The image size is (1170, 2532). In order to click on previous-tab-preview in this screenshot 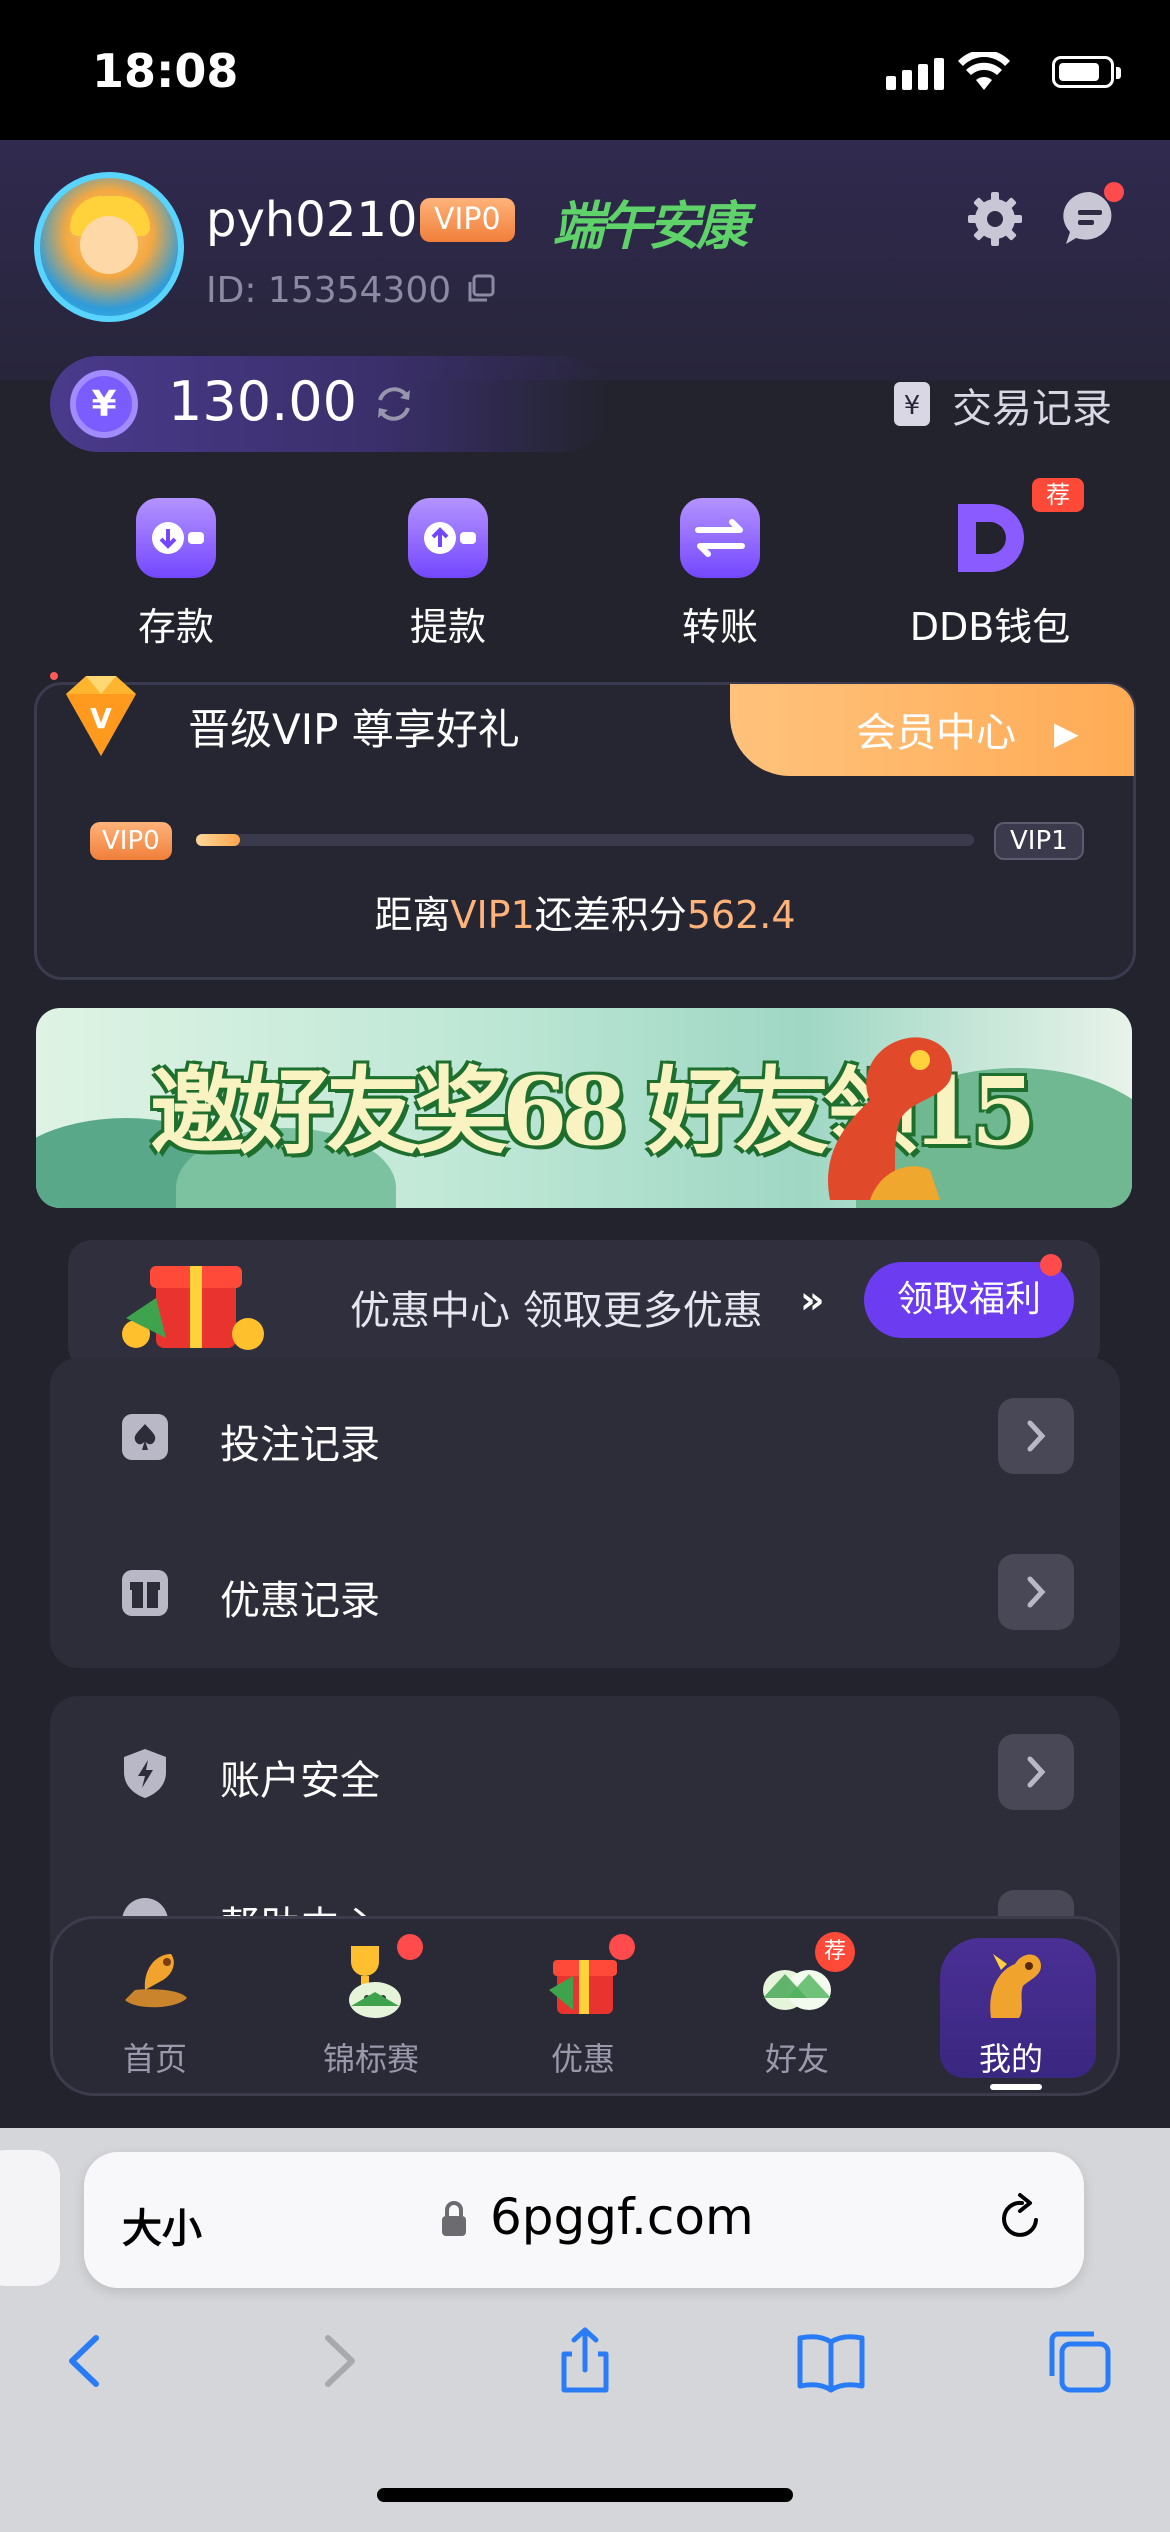, I will do `click(30, 2218)`.